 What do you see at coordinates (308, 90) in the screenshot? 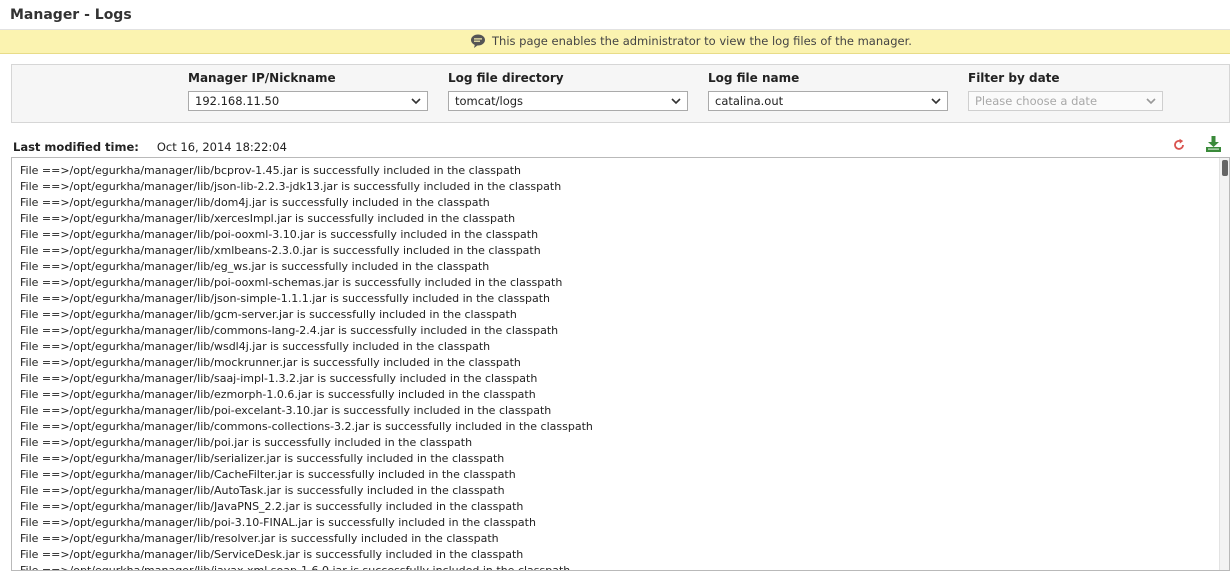
I see `manager-field: Manager IP/Nickname 192.168.11.50` at bounding box center [308, 90].